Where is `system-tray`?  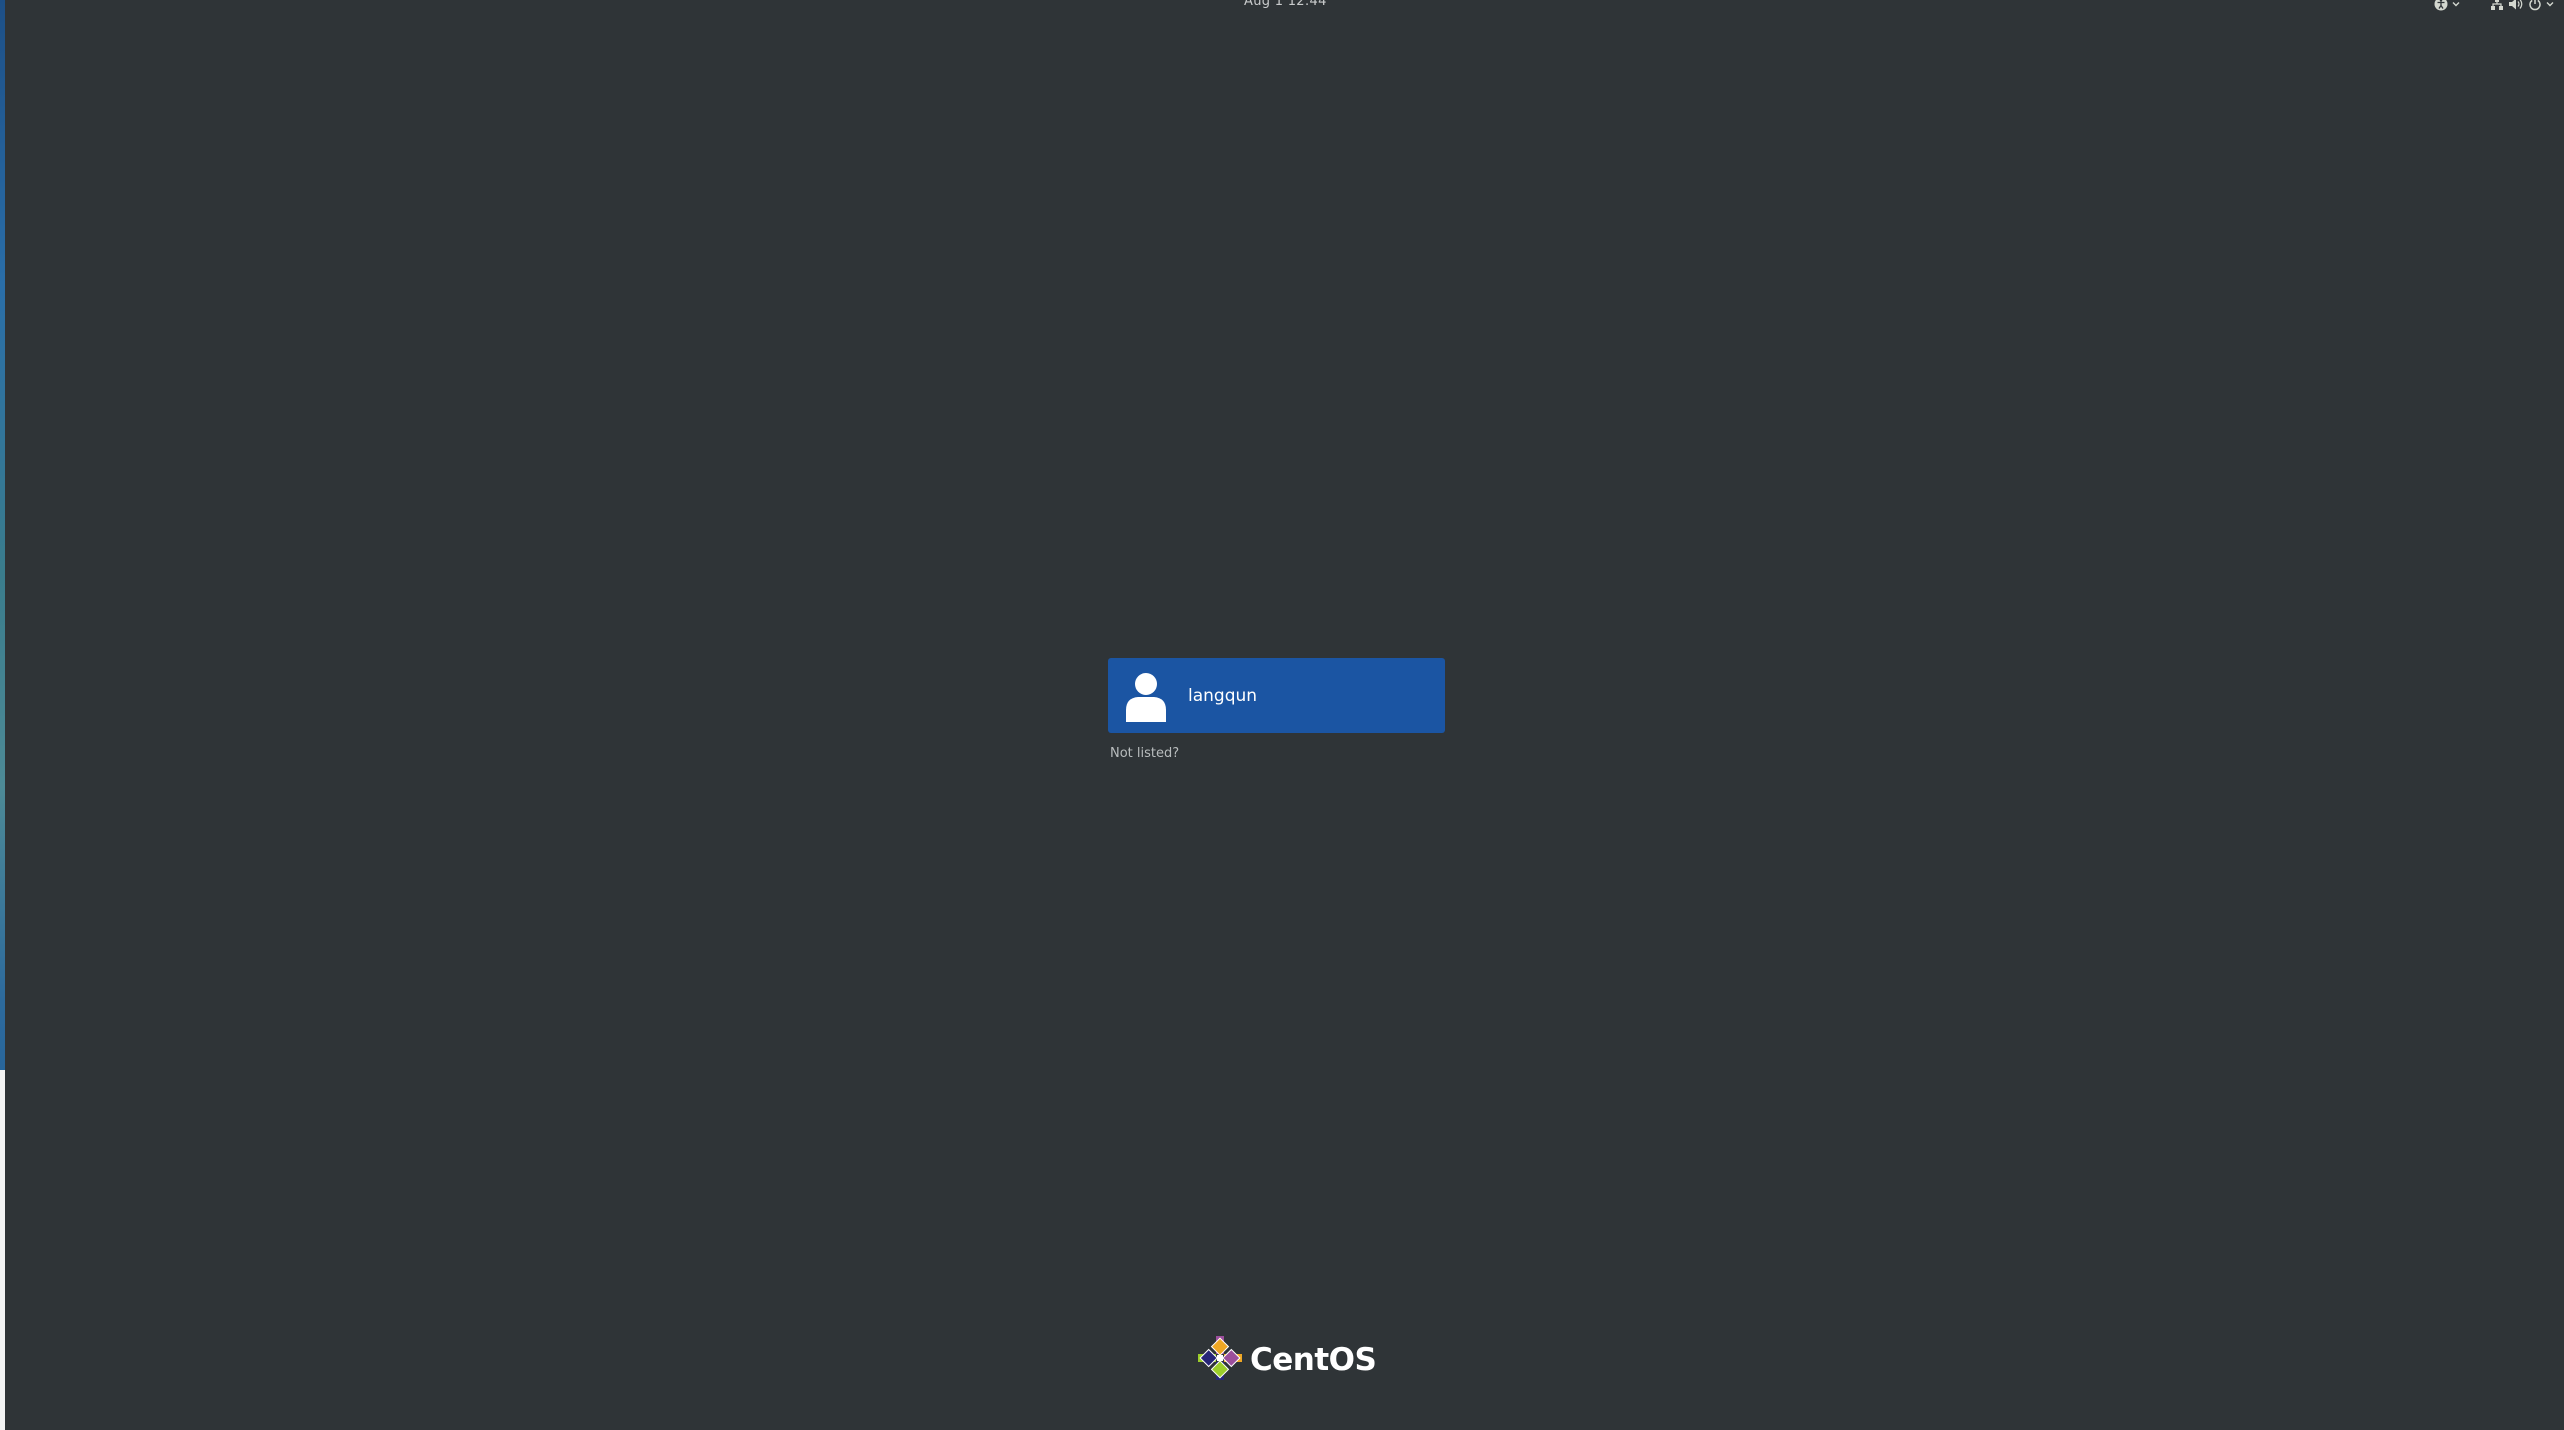 system-tray is located at coordinates (2494, 5).